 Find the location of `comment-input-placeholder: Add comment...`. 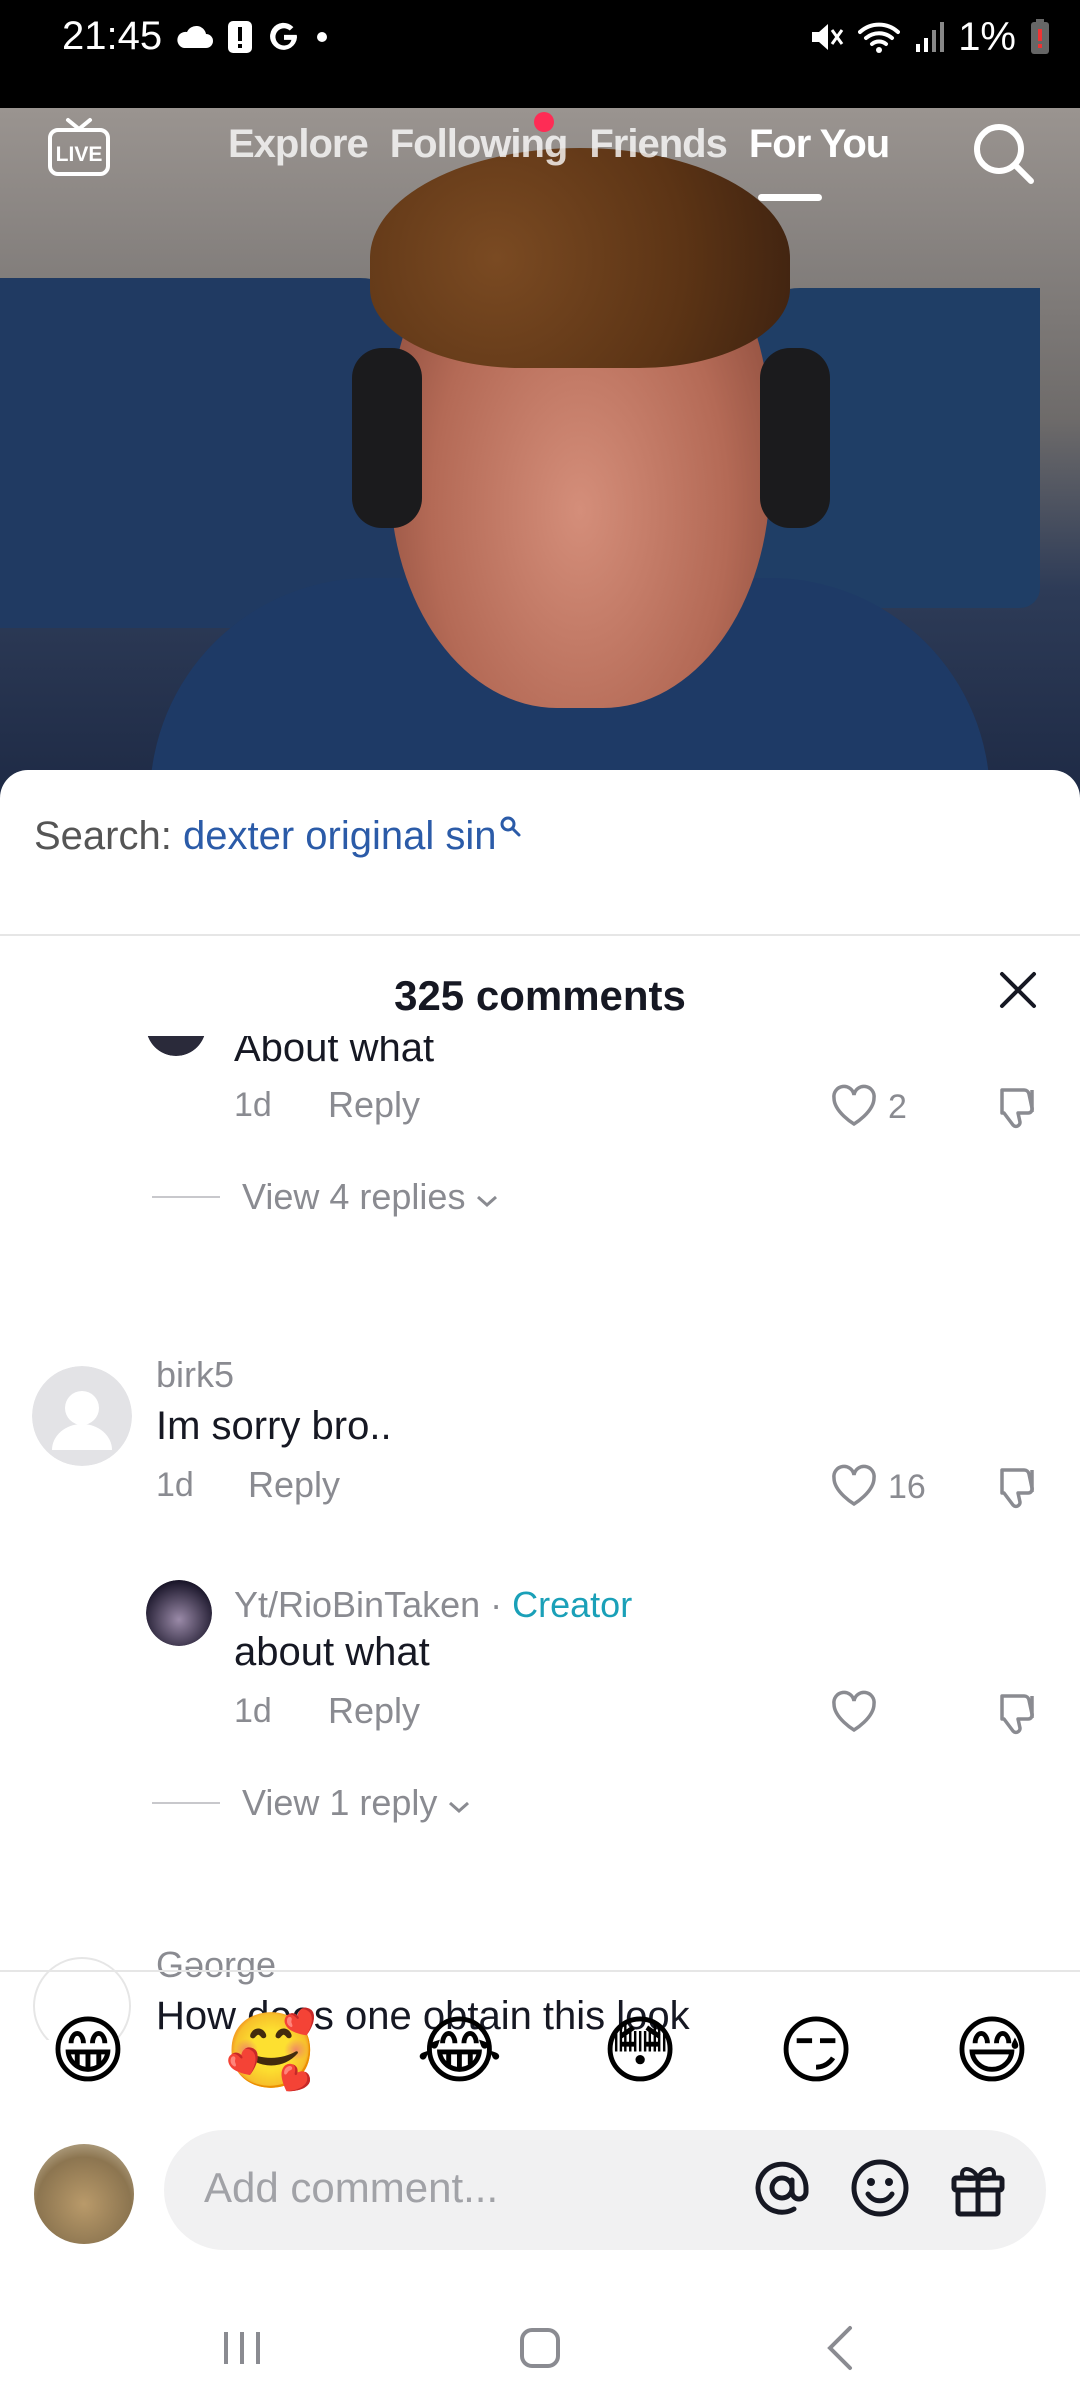

comment-input-placeholder: Add comment... is located at coordinates (351, 2187).